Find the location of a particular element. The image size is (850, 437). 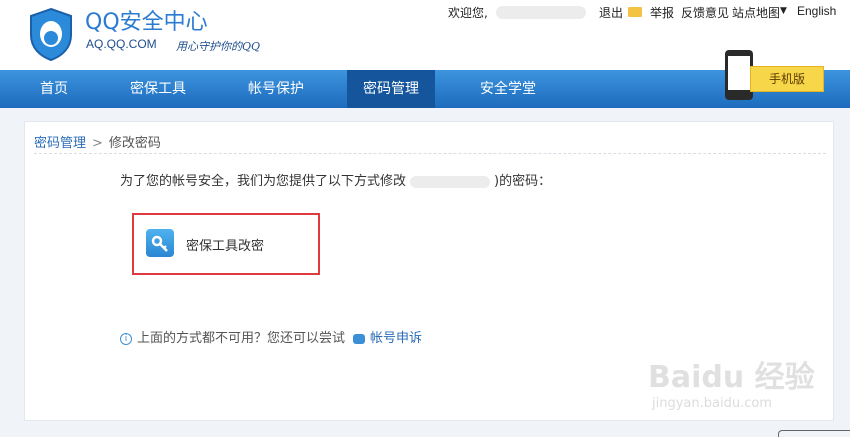

nav-item-home: 首页 is located at coordinates (54, 89).